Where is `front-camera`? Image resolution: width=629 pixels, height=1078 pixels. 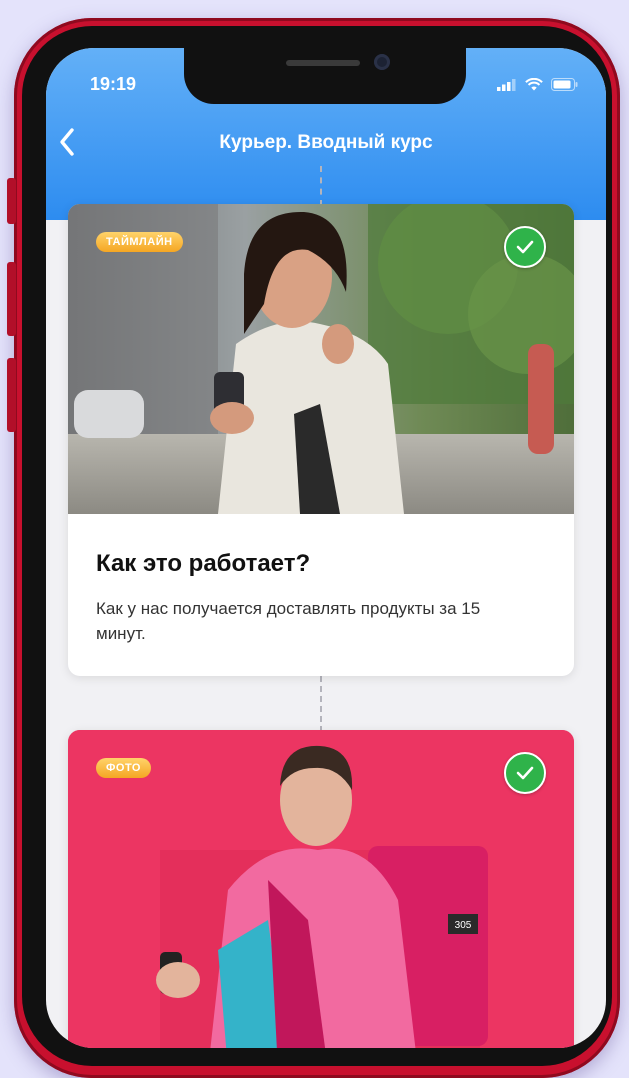
front-camera is located at coordinates (382, 62).